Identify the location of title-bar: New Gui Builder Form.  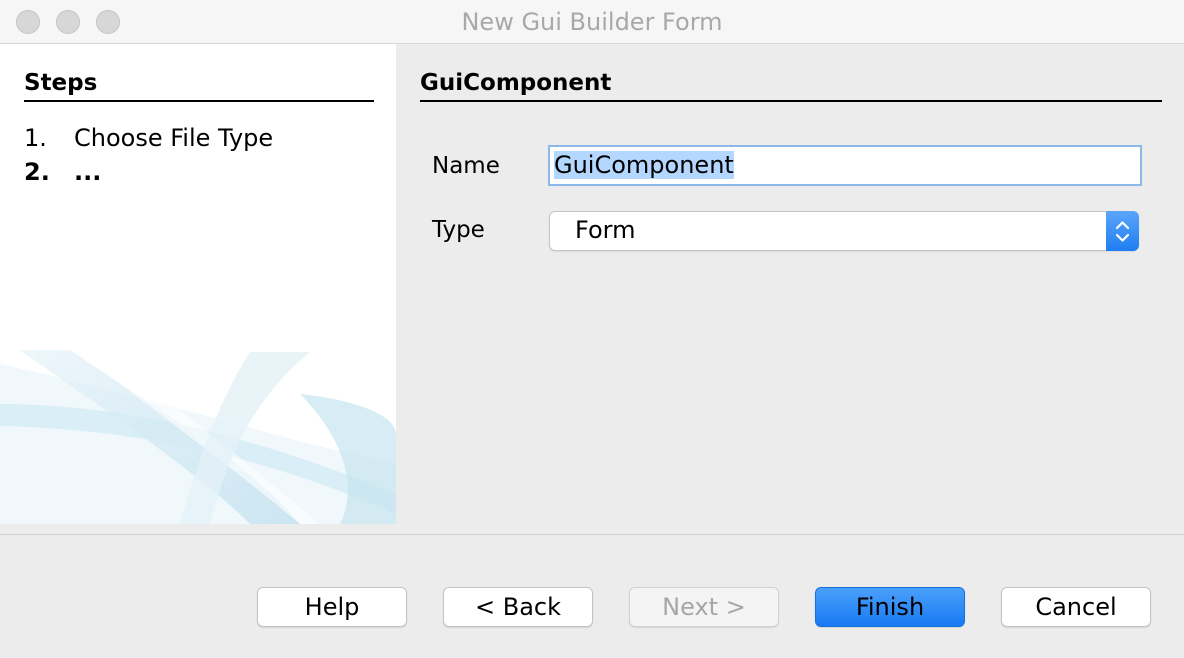
(592, 22).